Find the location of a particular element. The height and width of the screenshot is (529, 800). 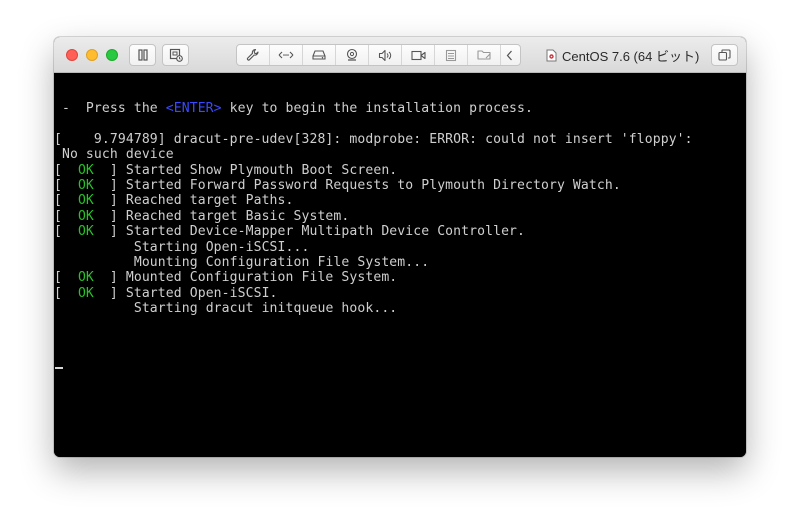

zoom-window-button is located at coordinates (112, 55).